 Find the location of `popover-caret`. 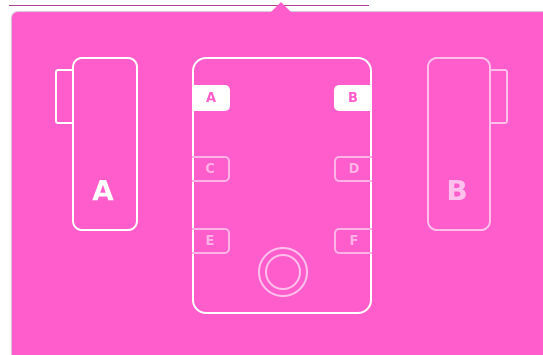

popover-caret is located at coordinates (281, 7).